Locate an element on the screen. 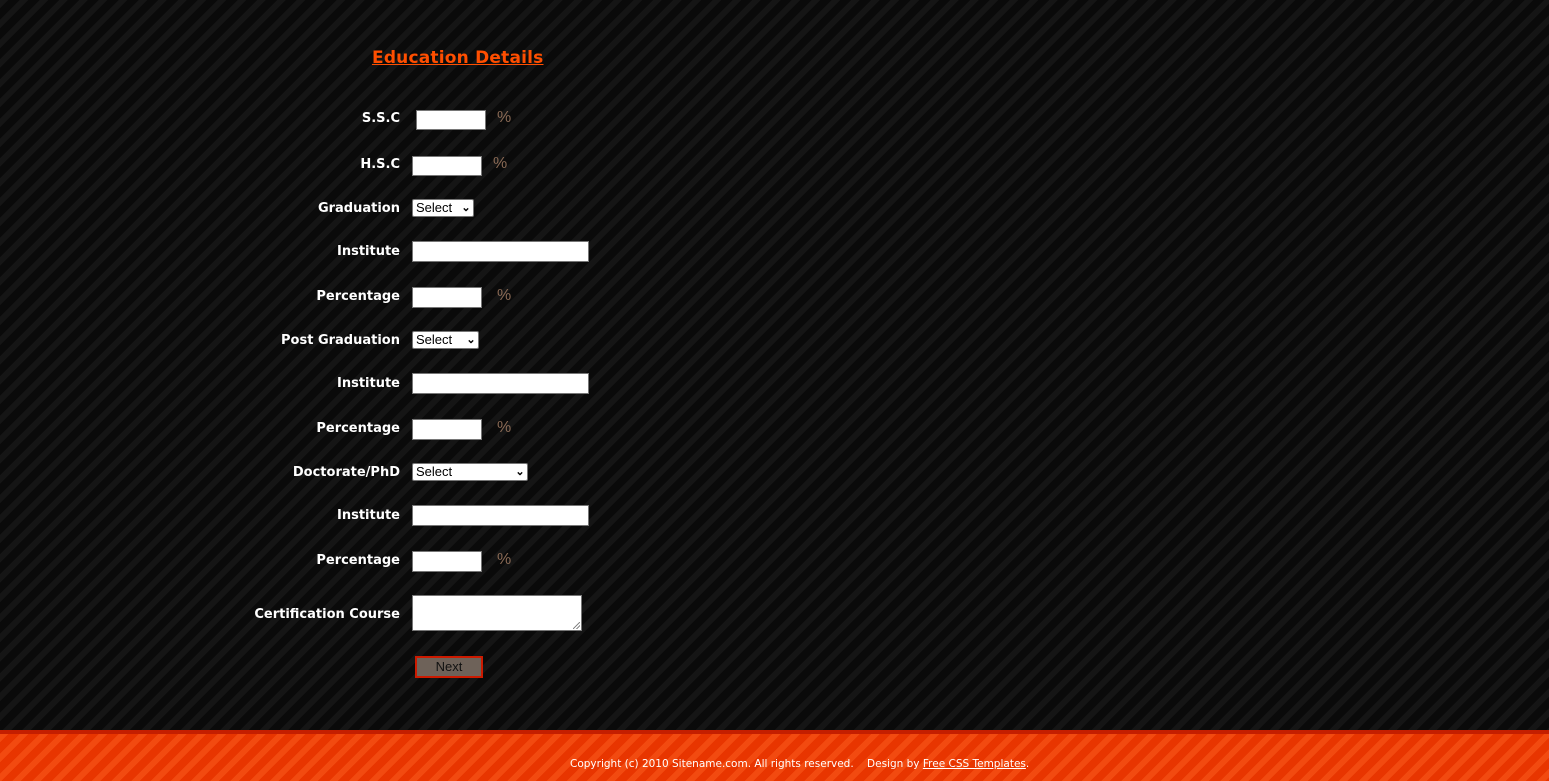  hsc-input is located at coordinates (447, 166).